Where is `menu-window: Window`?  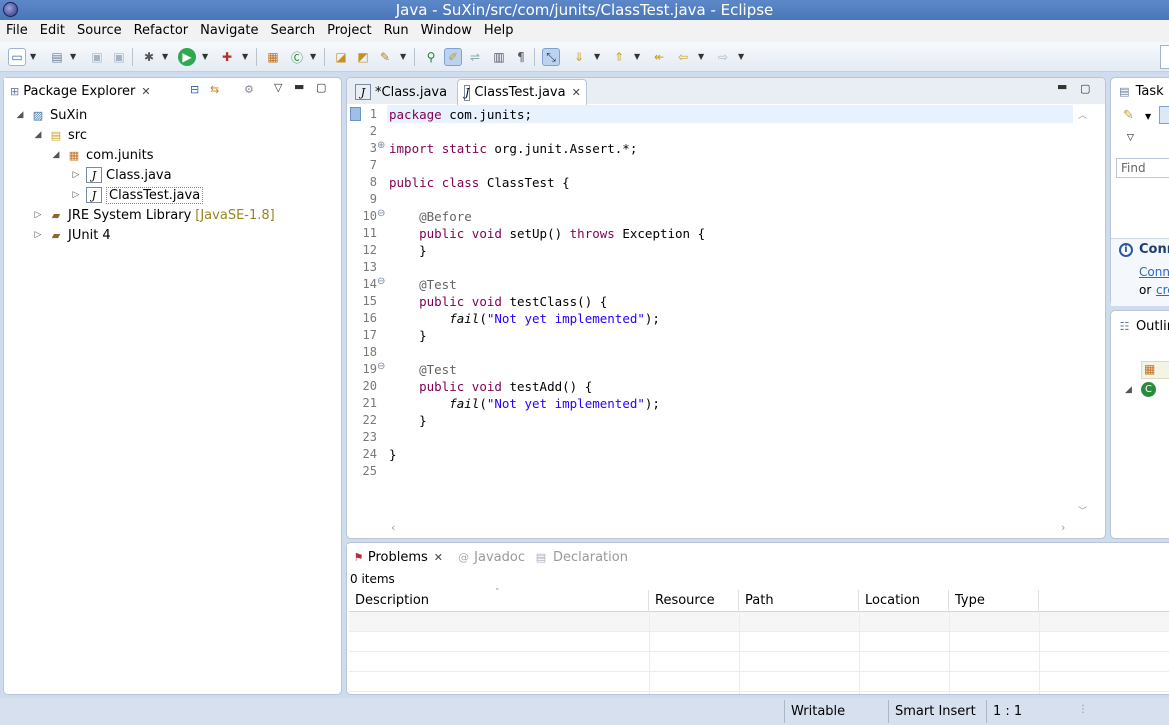
menu-window: Window is located at coordinates (446, 31).